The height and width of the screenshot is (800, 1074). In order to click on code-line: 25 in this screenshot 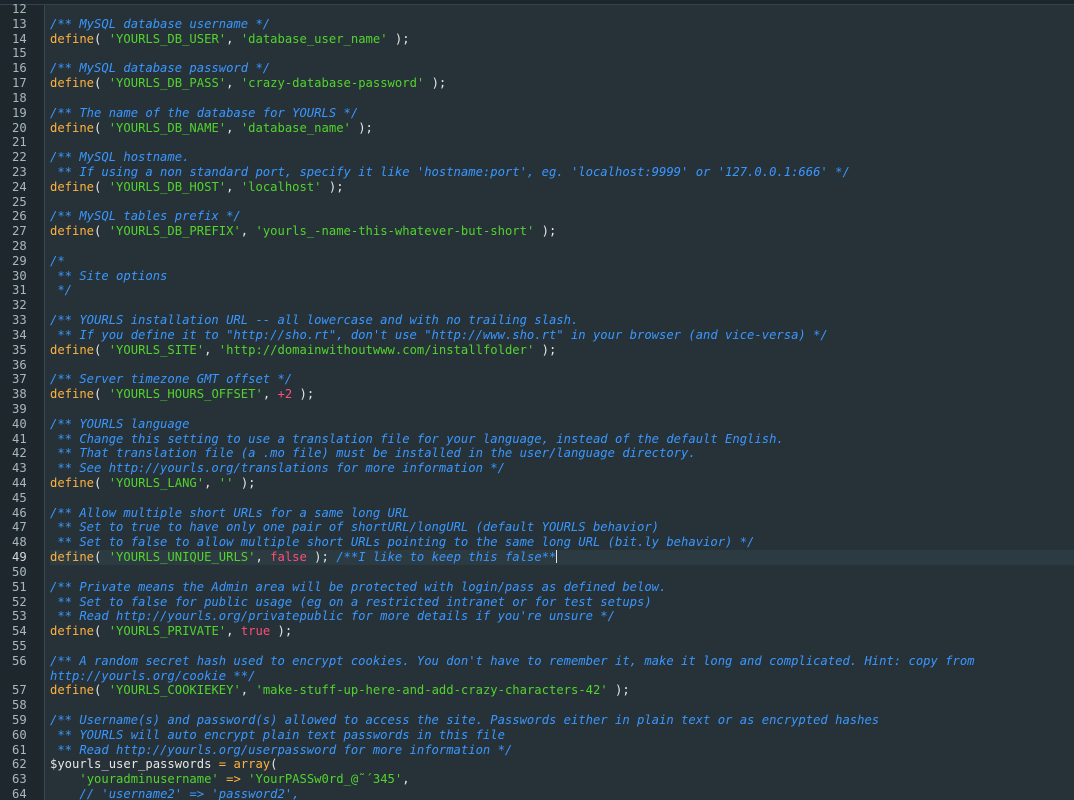, I will do `click(537, 202)`.